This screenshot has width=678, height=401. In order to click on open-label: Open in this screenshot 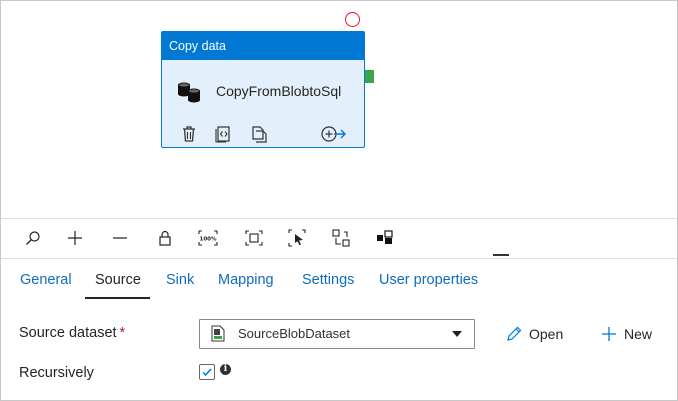, I will do `click(546, 334)`.